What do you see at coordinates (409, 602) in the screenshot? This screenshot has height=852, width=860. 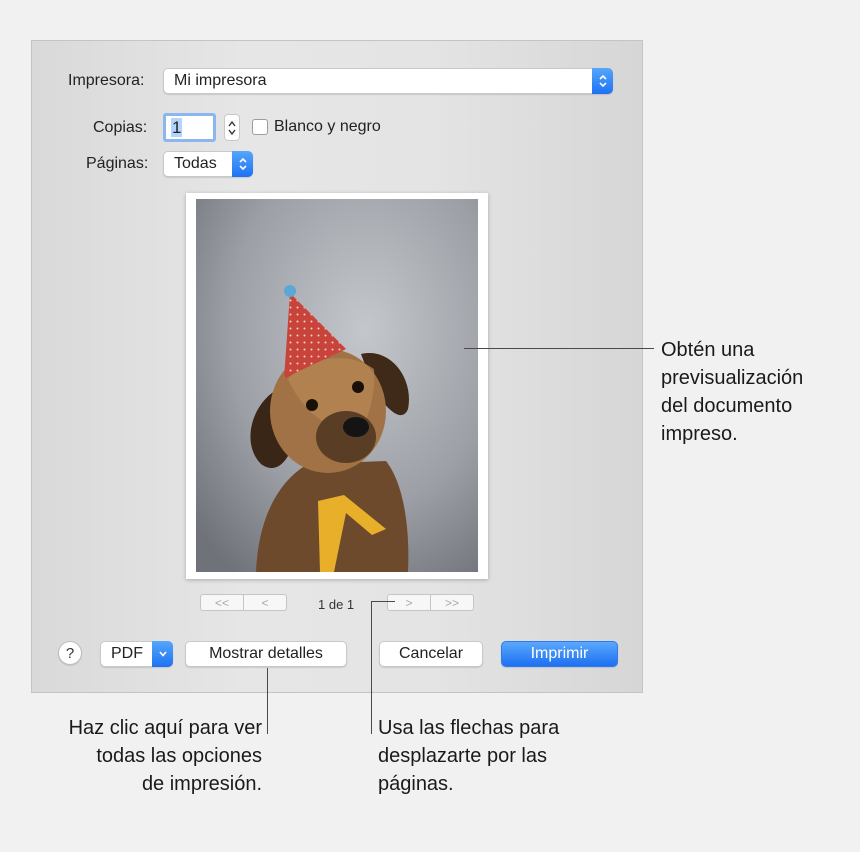 I see `next-page-button: >` at bounding box center [409, 602].